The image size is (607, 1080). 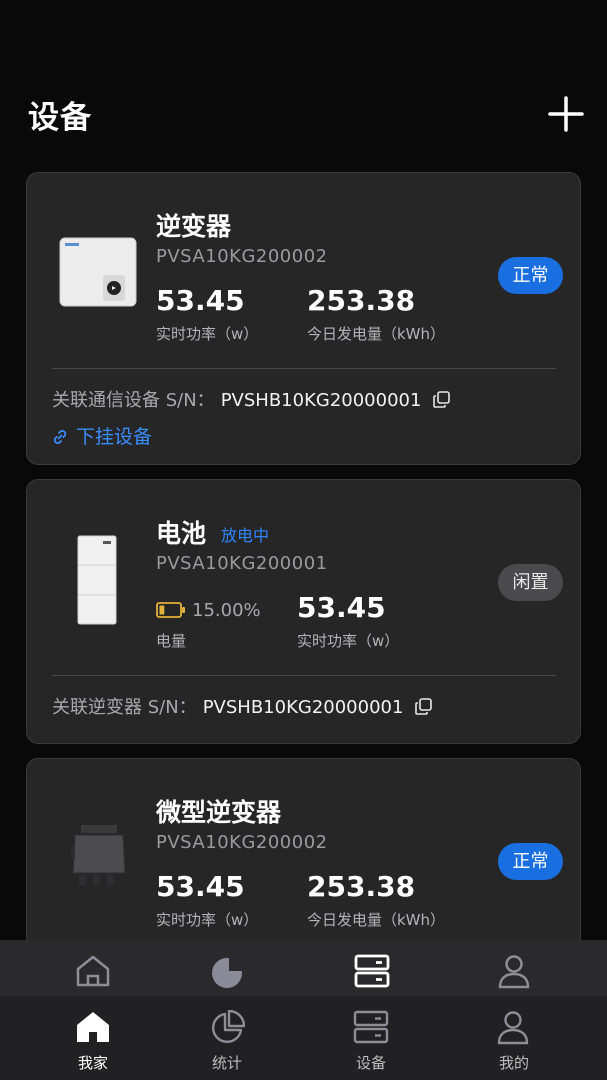 What do you see at coordinates (98, 275) in the screenshot?
I see `inverter-image` at bounding box center [98, 275].